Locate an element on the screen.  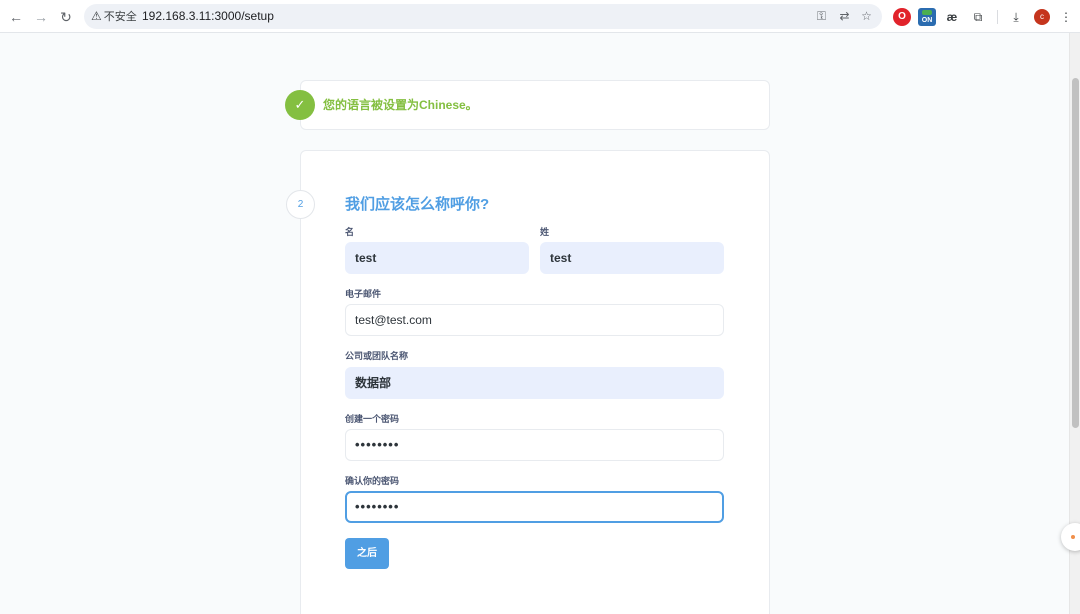
opera-icon: O is located at coordinates (902, 17).